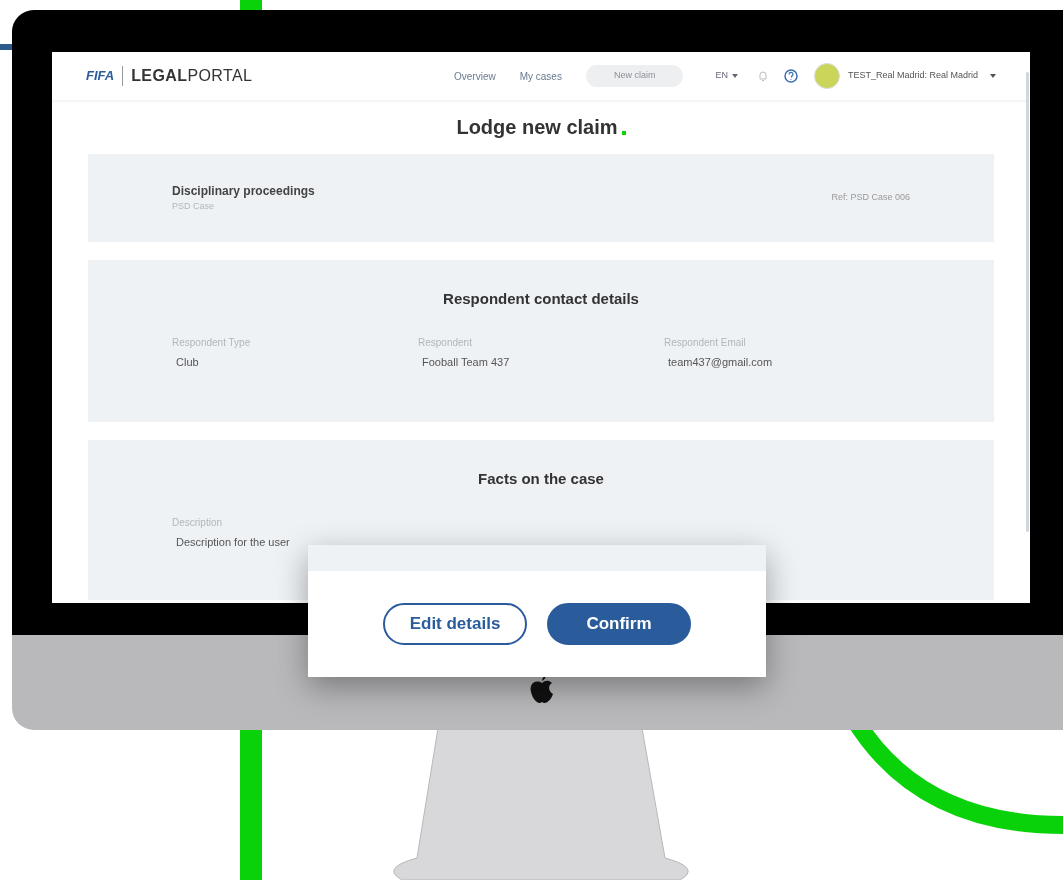 The image size is (1063, 880). Describe the element at coordinates (726, 76) in the screenshot. I see `language-select: EN` at that location.